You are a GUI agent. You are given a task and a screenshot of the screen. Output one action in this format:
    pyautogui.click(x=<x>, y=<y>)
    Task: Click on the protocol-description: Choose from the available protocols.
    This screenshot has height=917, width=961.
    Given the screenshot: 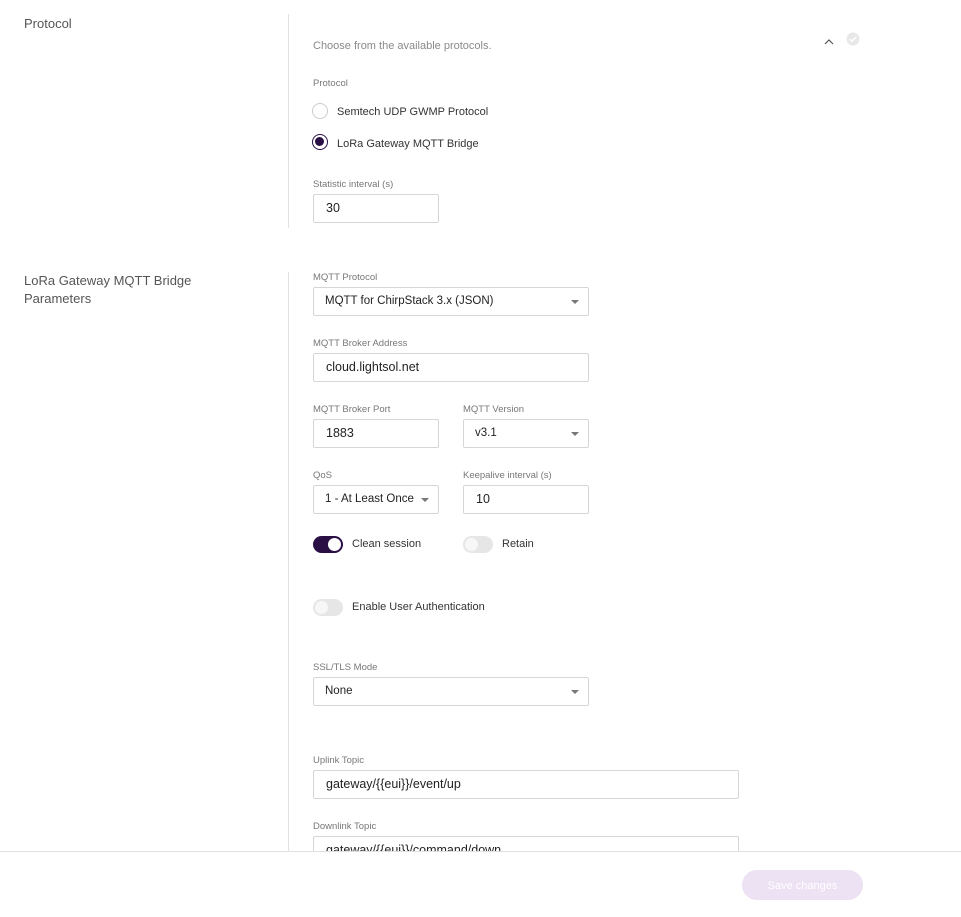 What is the action you would take?
    pyautogui.click(x=402, y=46)
    